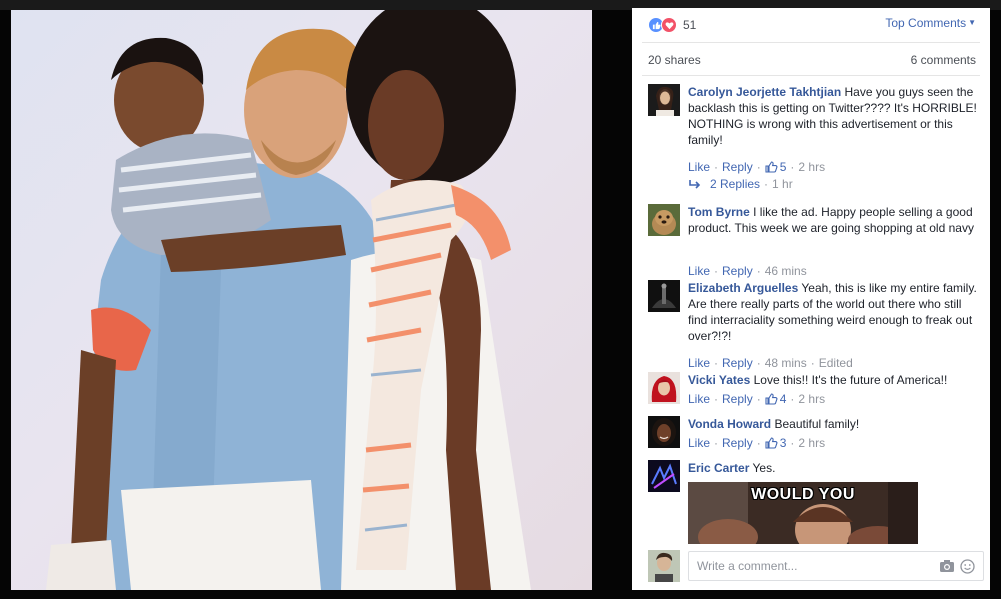 This screenshot has width=1001, height=599. What do you see at coordinates (674, 60) in the screenshot?
I see `shares-count: 20 shares` at bounding box center [674, 60].